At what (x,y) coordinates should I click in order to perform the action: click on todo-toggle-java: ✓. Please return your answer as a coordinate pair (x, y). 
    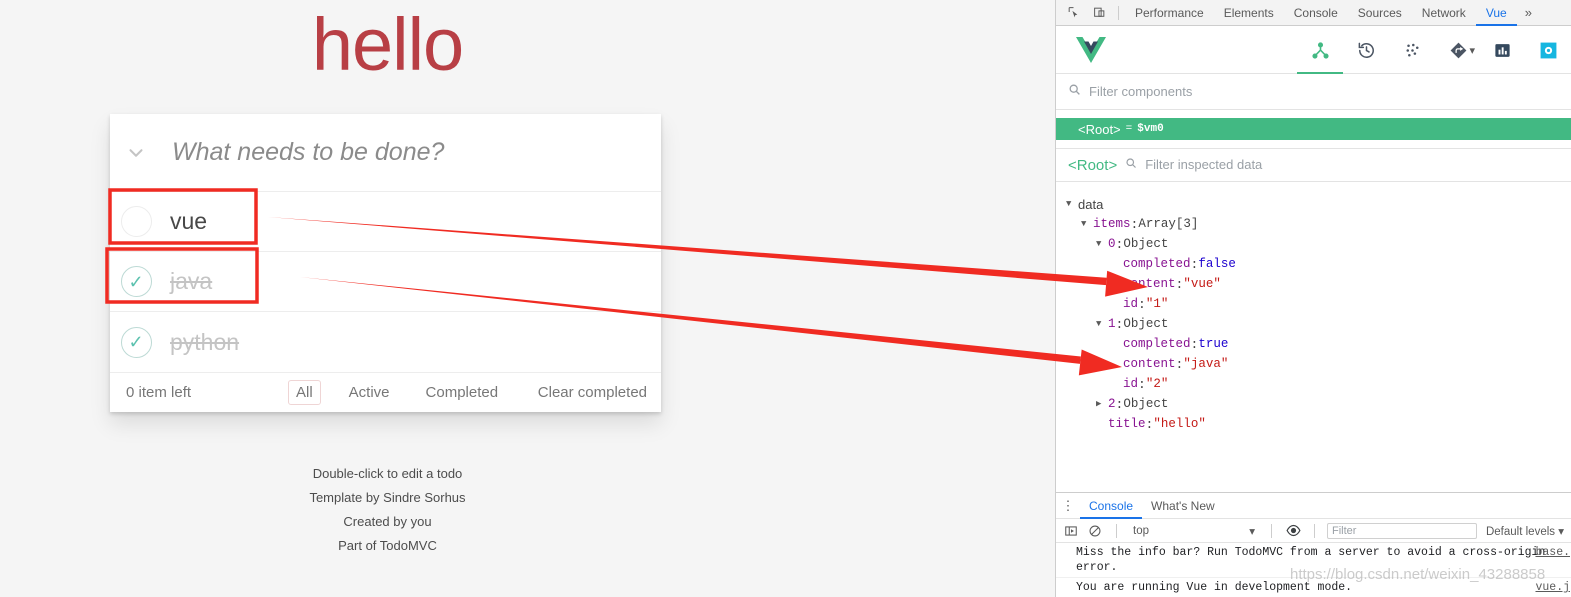
    Looking at the image, I should click on (136, 281).